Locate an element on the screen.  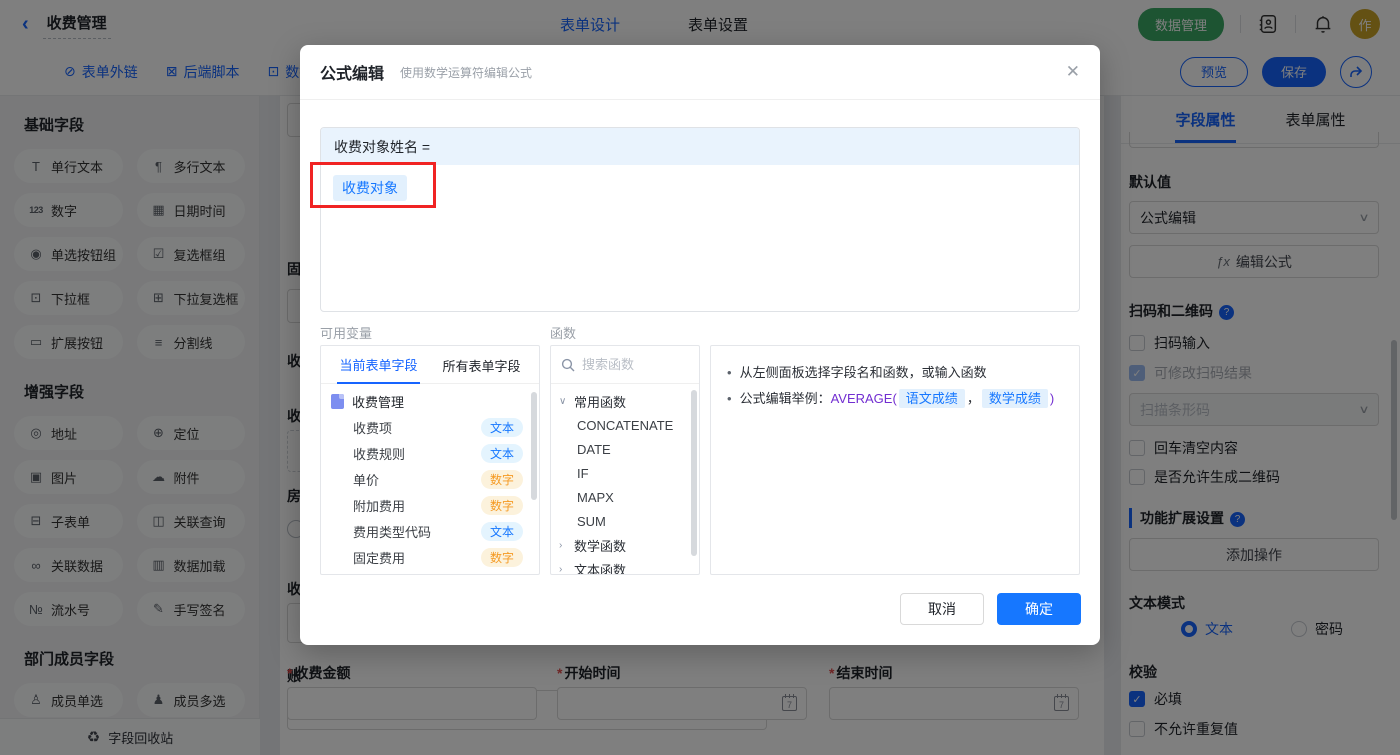
example-field-chip: 数学成绩 is located at coordinates (1014, 398).